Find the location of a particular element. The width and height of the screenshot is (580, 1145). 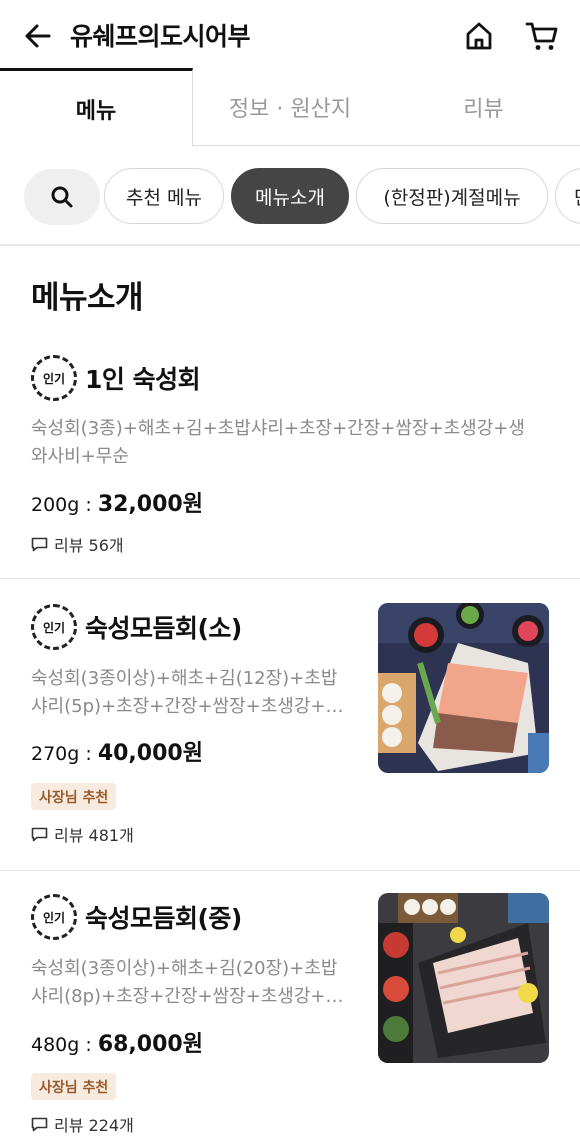

menu-item-price: 200g : 32,000원 is located at coordinates (117, 502).